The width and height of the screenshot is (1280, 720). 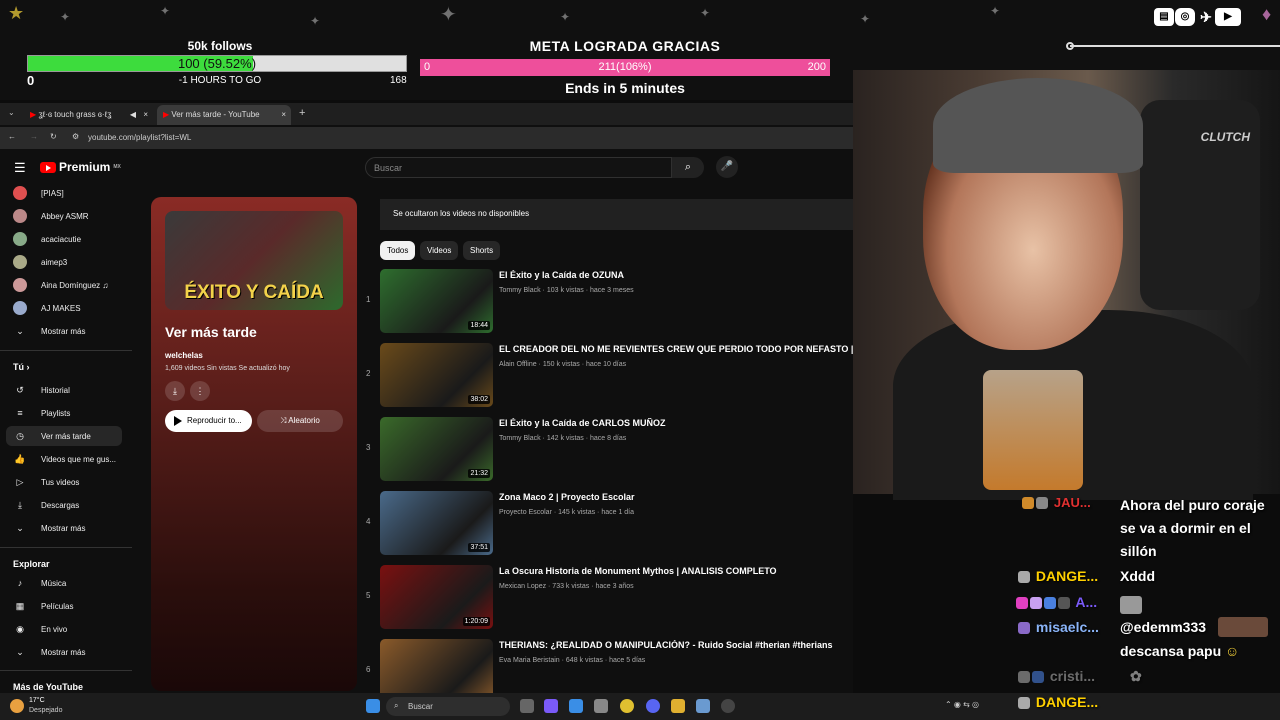 What do you see at coordinates (728, 706) in the screenshot?
I see `obs-icon` at bounding box center [728, 706].